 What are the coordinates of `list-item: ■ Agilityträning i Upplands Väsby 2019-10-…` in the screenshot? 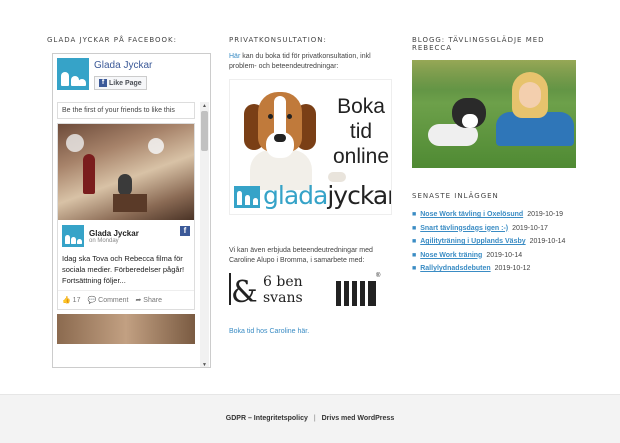 It's located at (494, 242).